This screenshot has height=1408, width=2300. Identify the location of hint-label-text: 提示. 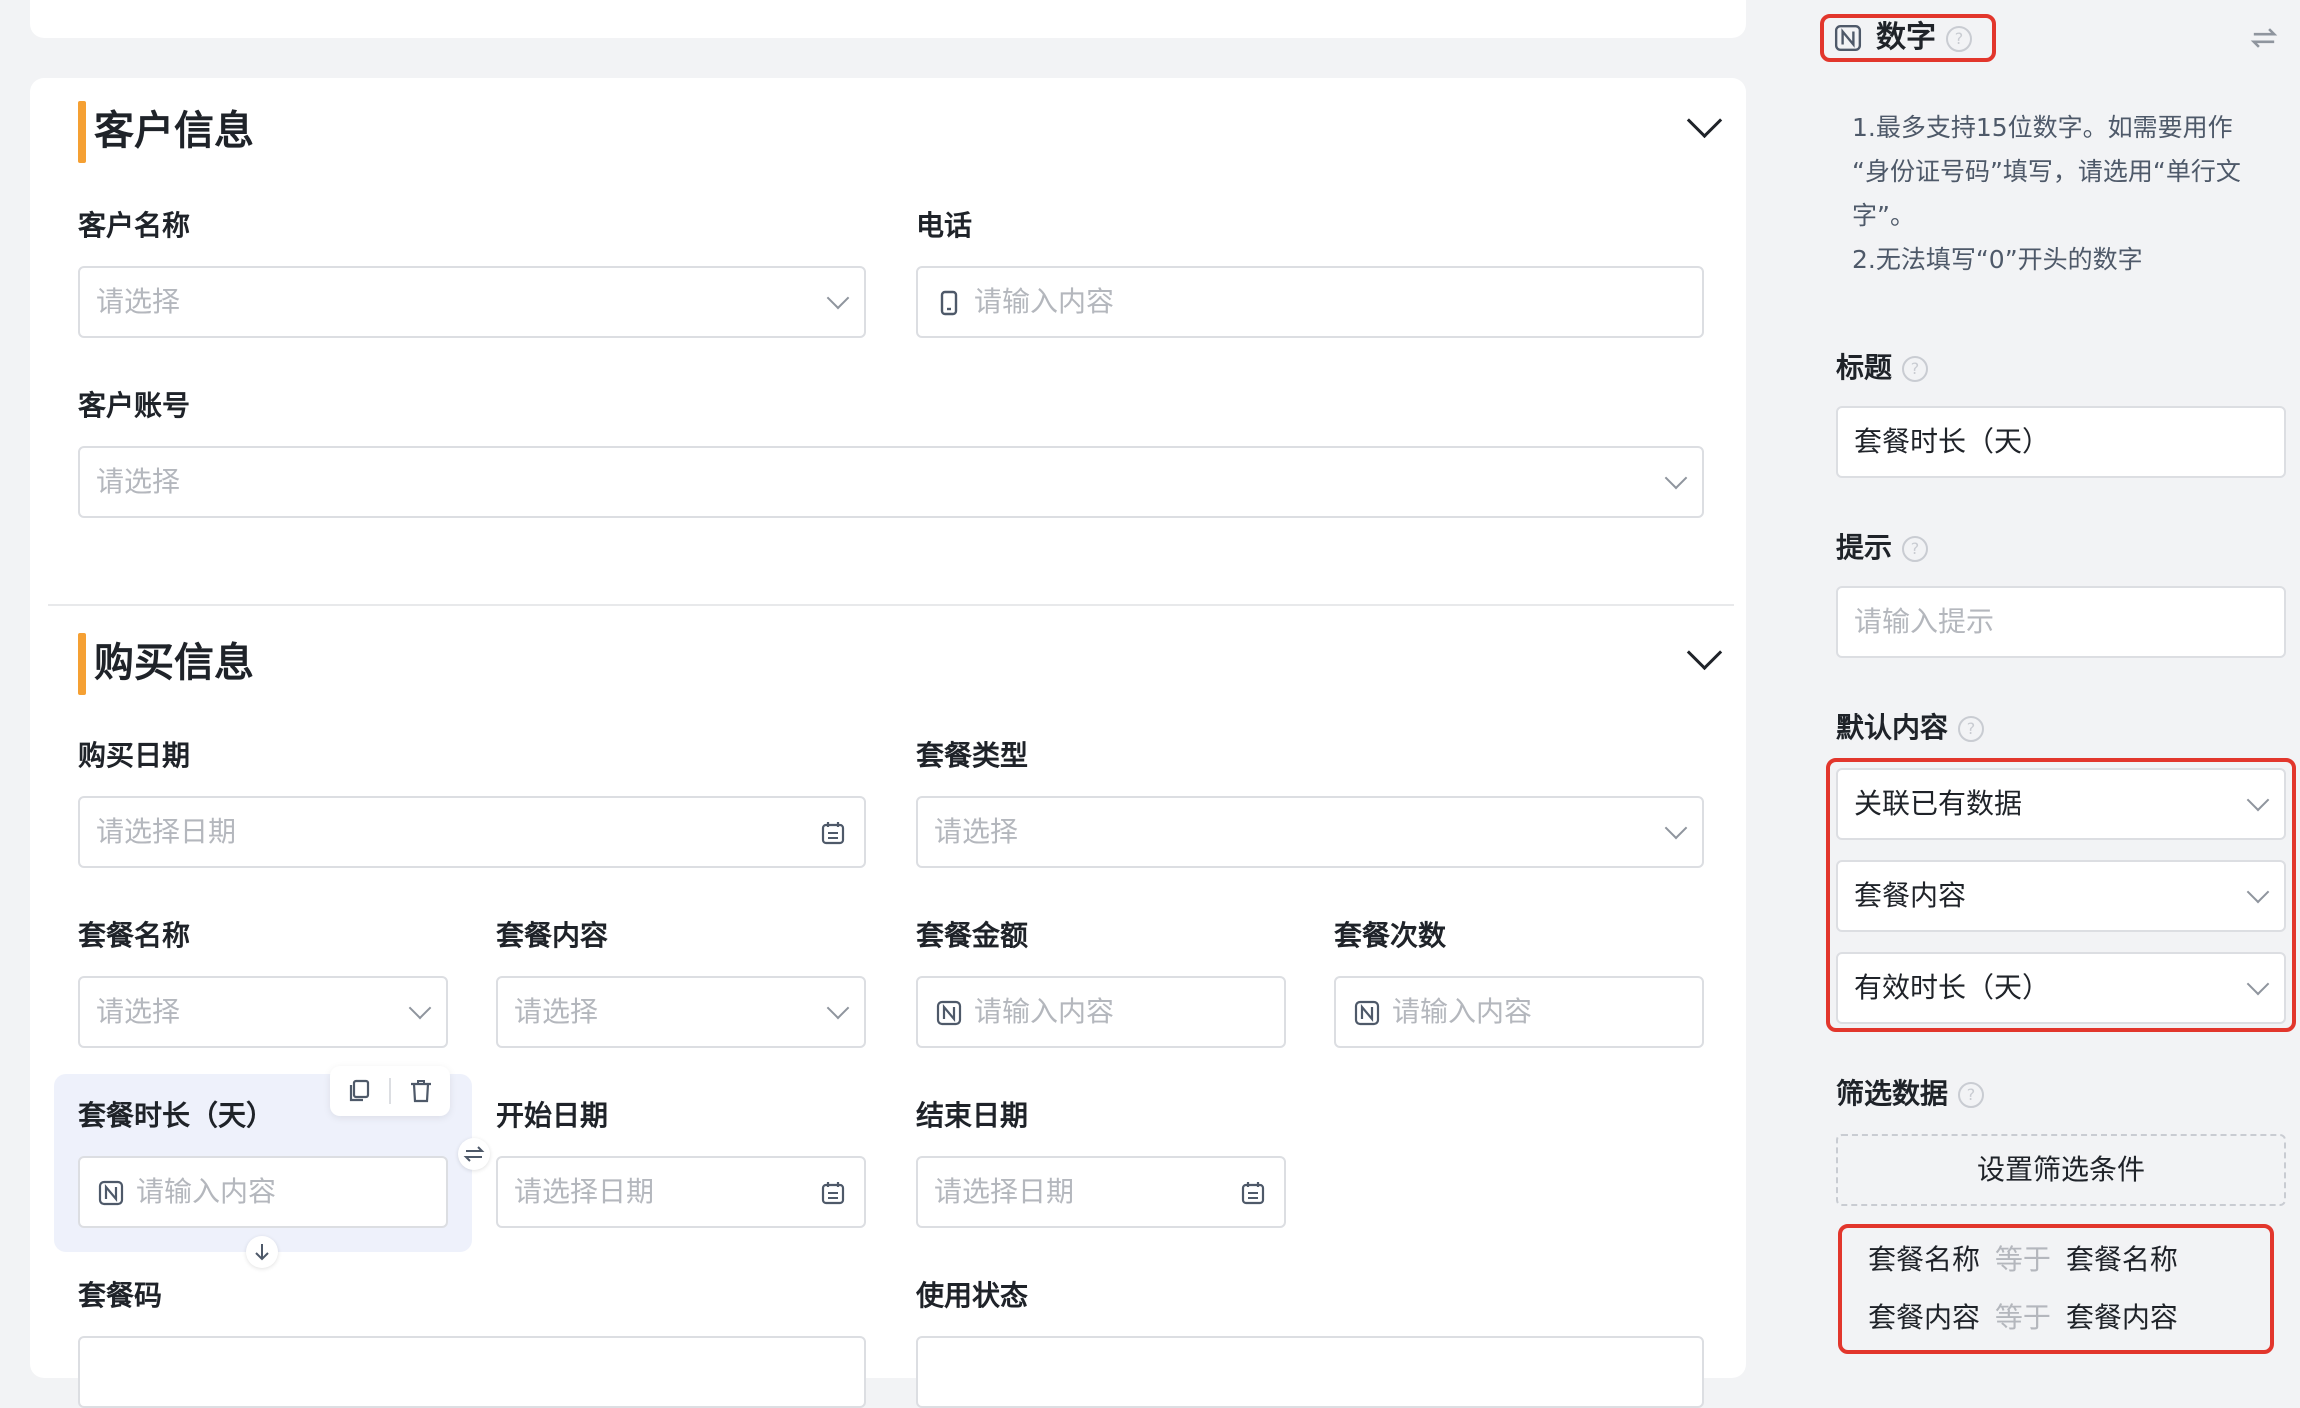
(1864, 547).